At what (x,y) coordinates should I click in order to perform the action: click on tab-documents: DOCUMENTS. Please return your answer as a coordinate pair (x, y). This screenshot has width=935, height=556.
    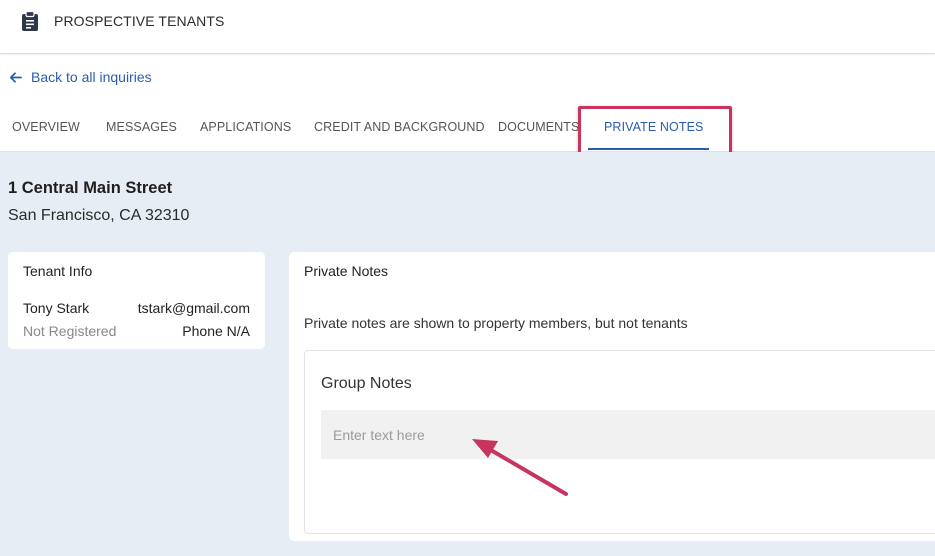
    Looking at the image, I should click on (538, 127).